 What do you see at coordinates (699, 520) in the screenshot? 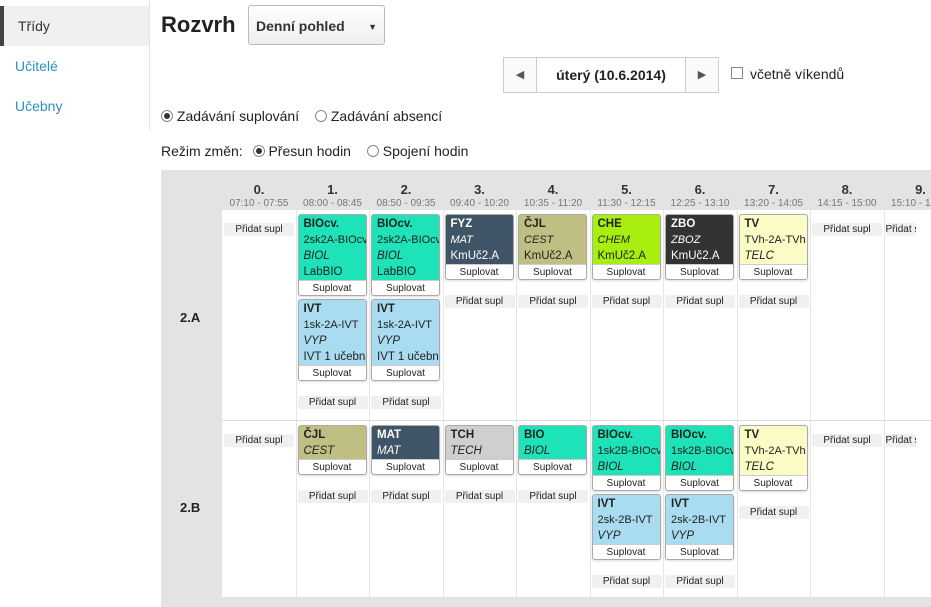
I see `lesson-line: 2sk-2B-IVT` at bounding box center [699, 520].